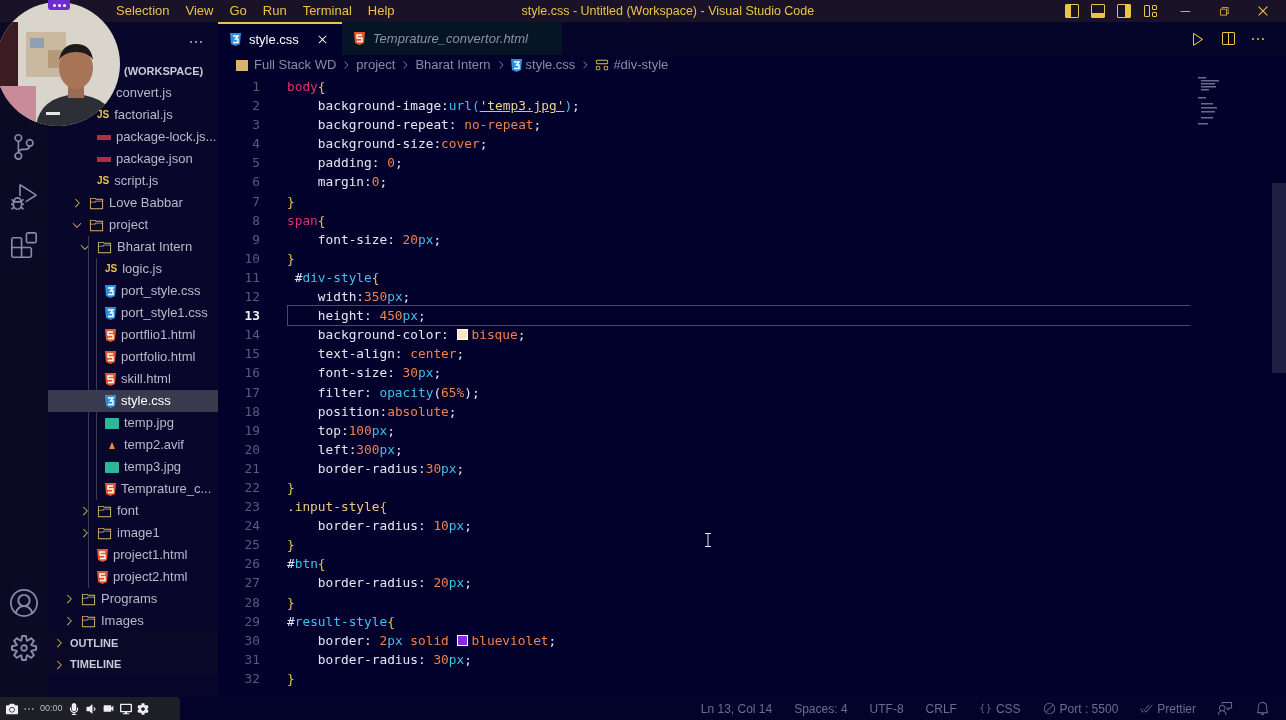 The image size is (1286, 720). Describe the element at coordinates (1080, 708) in the screenshot. I see `status-item: Port : 5500` at that location.